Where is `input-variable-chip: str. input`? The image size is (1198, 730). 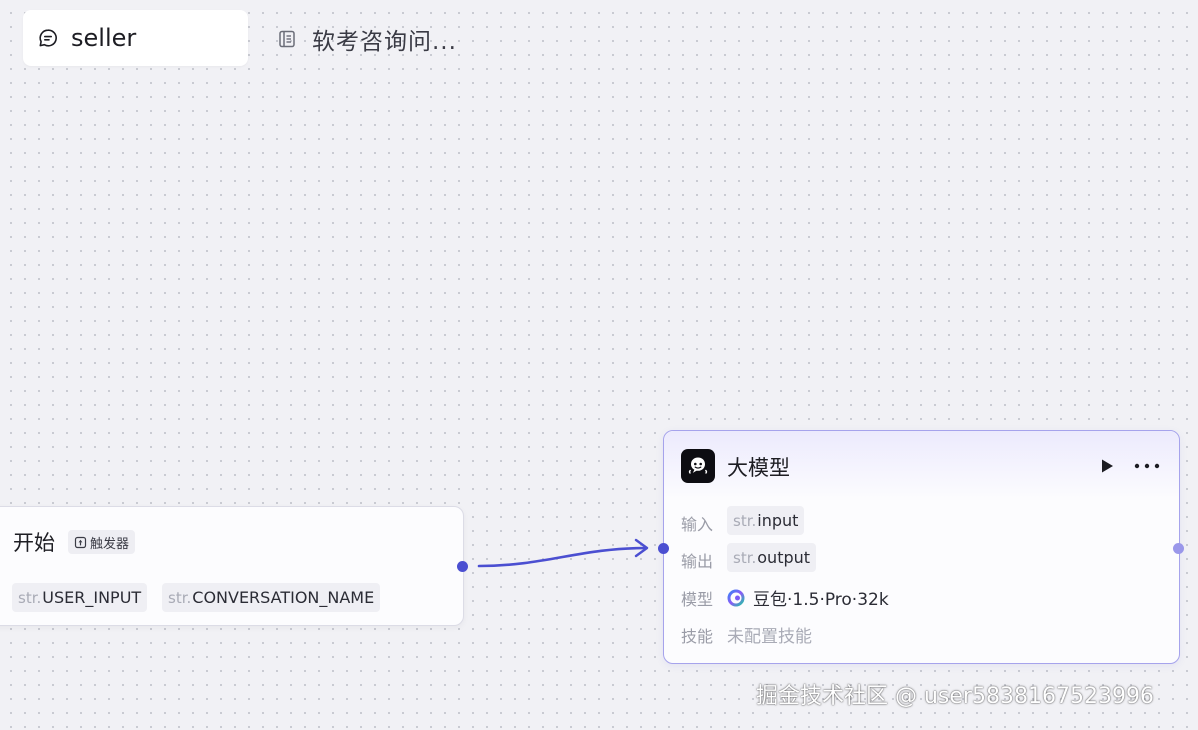 input-variable-chip: str. input is located at coordinates (766, 520).